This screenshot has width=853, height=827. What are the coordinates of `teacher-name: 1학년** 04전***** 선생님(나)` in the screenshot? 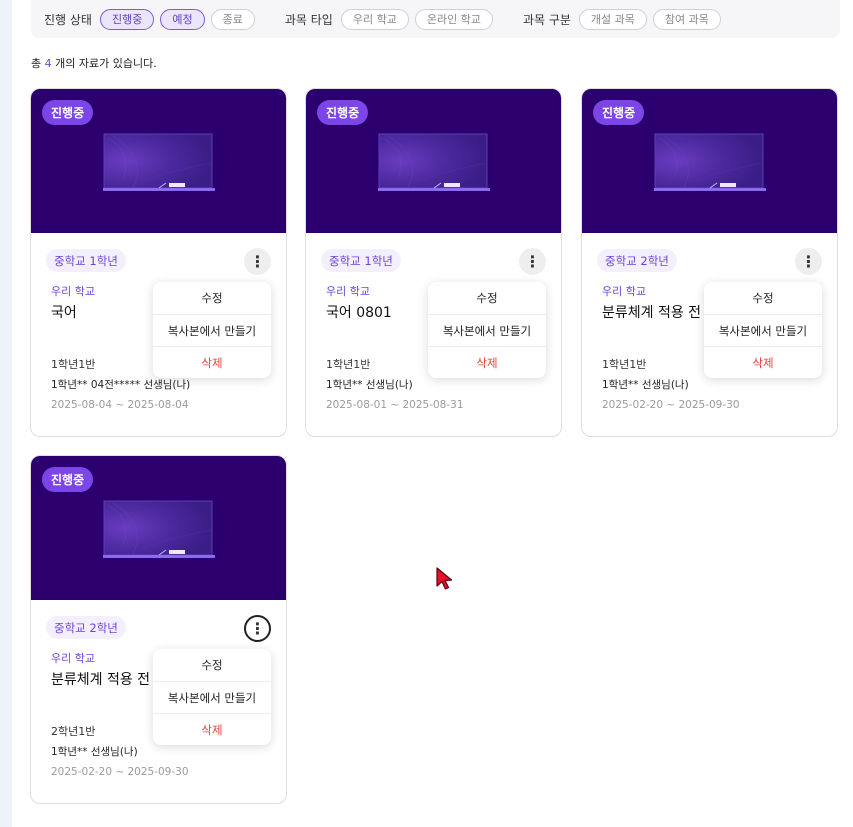 It's located at (121, 385).